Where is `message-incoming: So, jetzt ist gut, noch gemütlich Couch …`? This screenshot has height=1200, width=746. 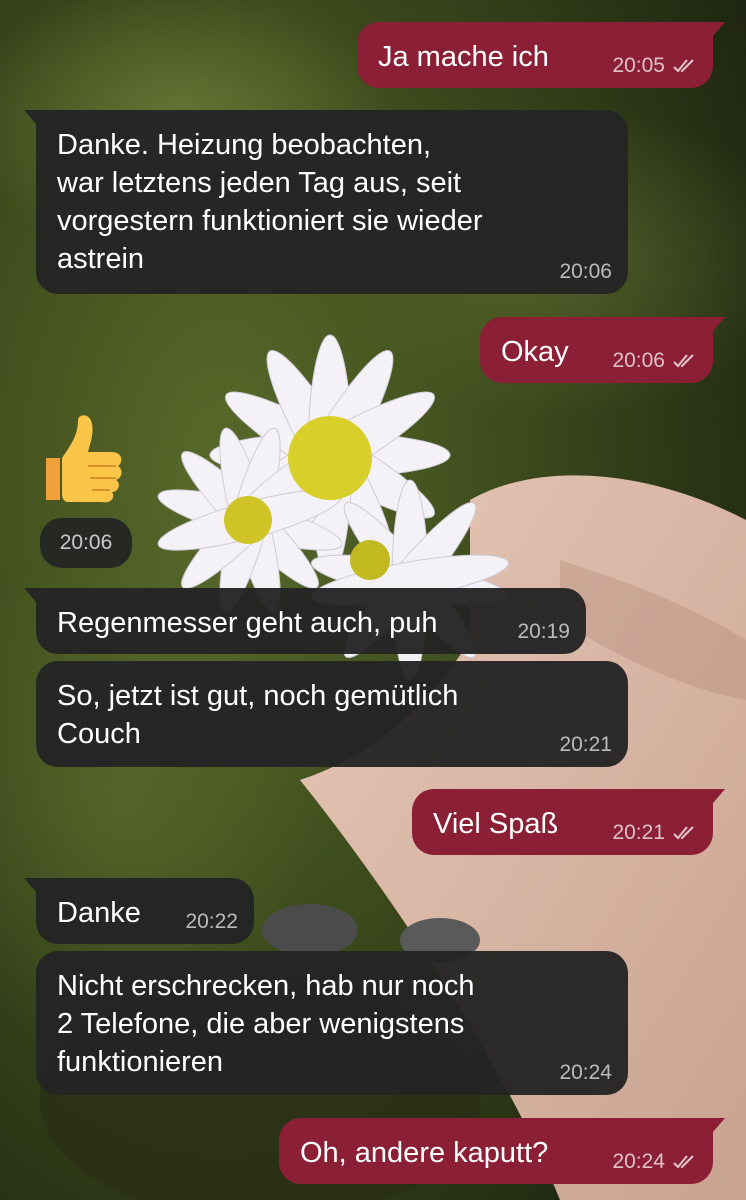
message-incoming: So, jetzt ist gut, noch gemütlich Couch … is located at coordinates (332, 714).